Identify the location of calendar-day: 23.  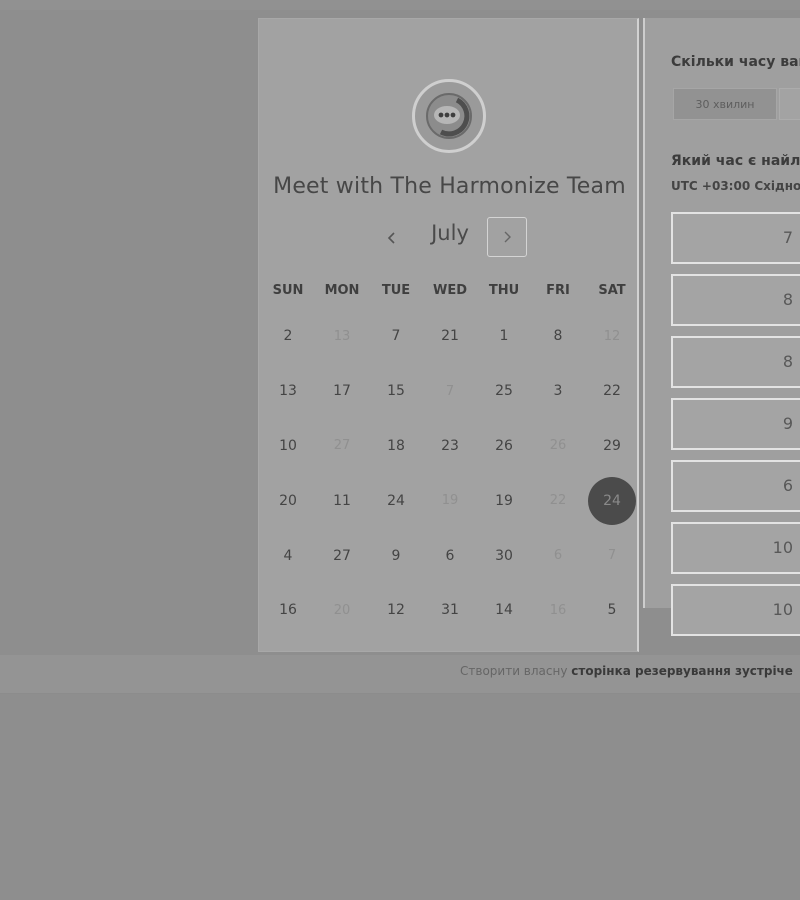
(450, 446).